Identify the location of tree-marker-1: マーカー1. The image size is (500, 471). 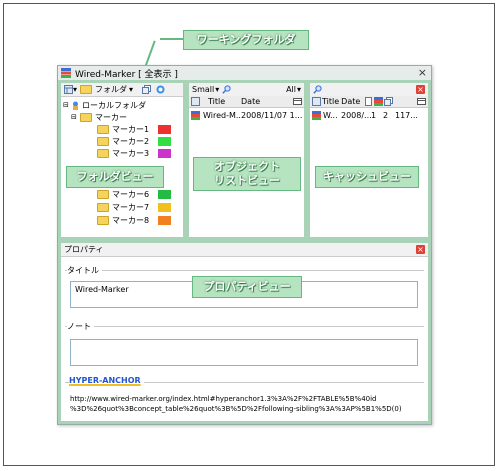
(123, 129).